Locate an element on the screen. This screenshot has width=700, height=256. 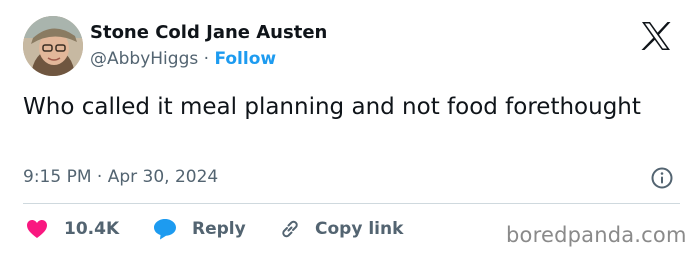
copy-link-button: Copy link is located at coordinates (341, 229).